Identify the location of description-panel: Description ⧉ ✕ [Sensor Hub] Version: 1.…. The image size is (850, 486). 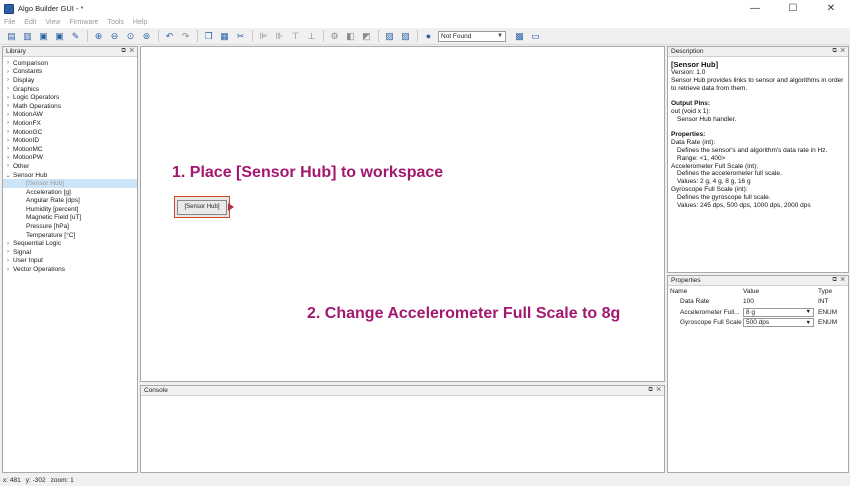
(758, 159).